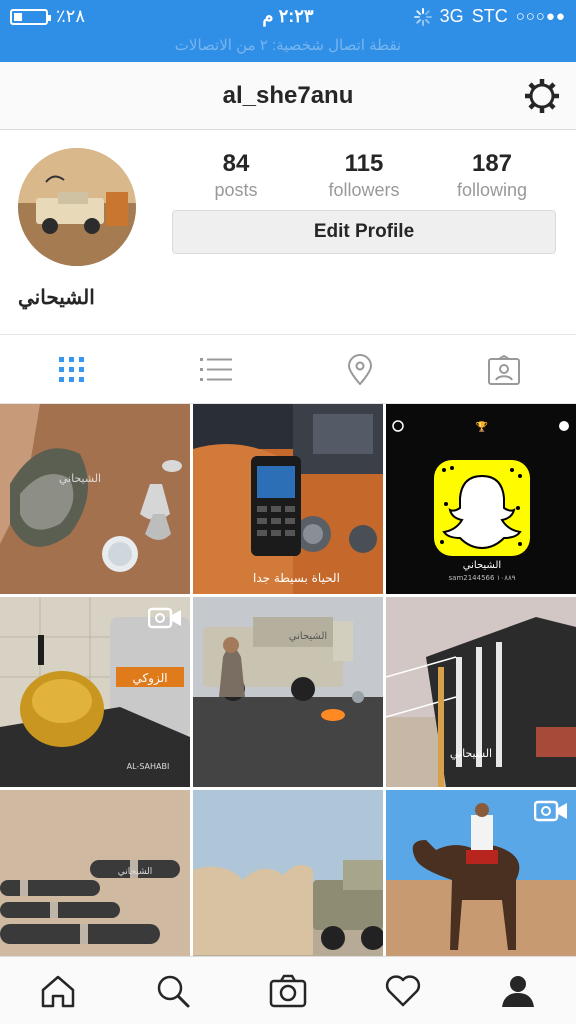 The width and height of the screenshot is (576, 1024). I want to click on username-title: al_she7anu, so click(288, 95).